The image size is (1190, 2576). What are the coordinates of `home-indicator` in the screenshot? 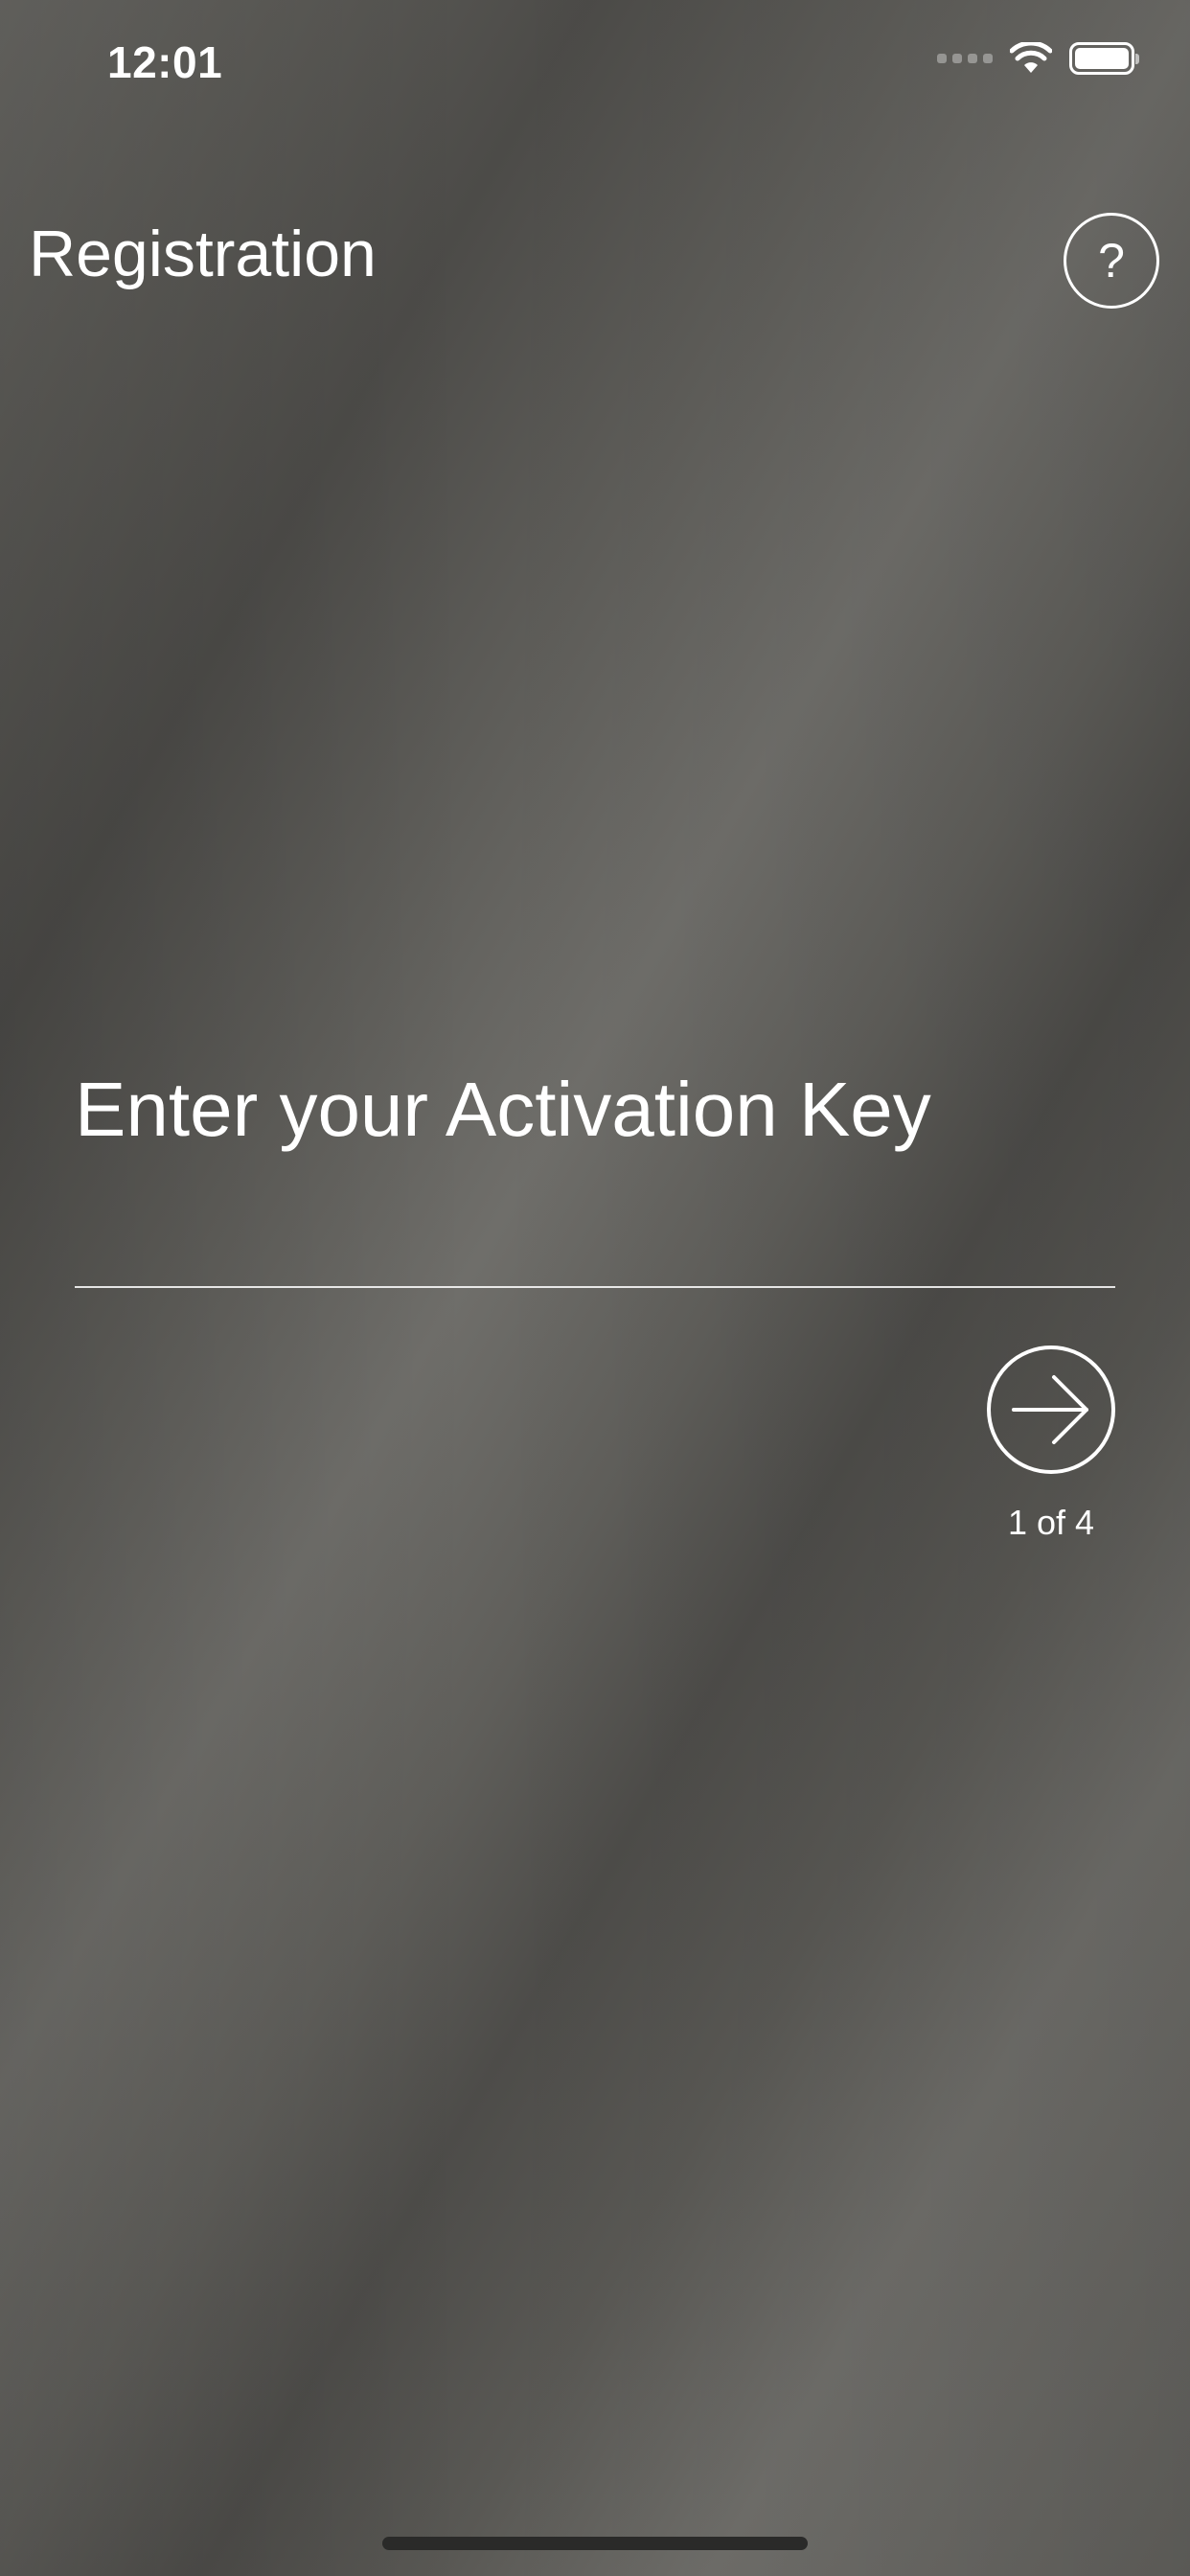 It's located at (595, 2543).